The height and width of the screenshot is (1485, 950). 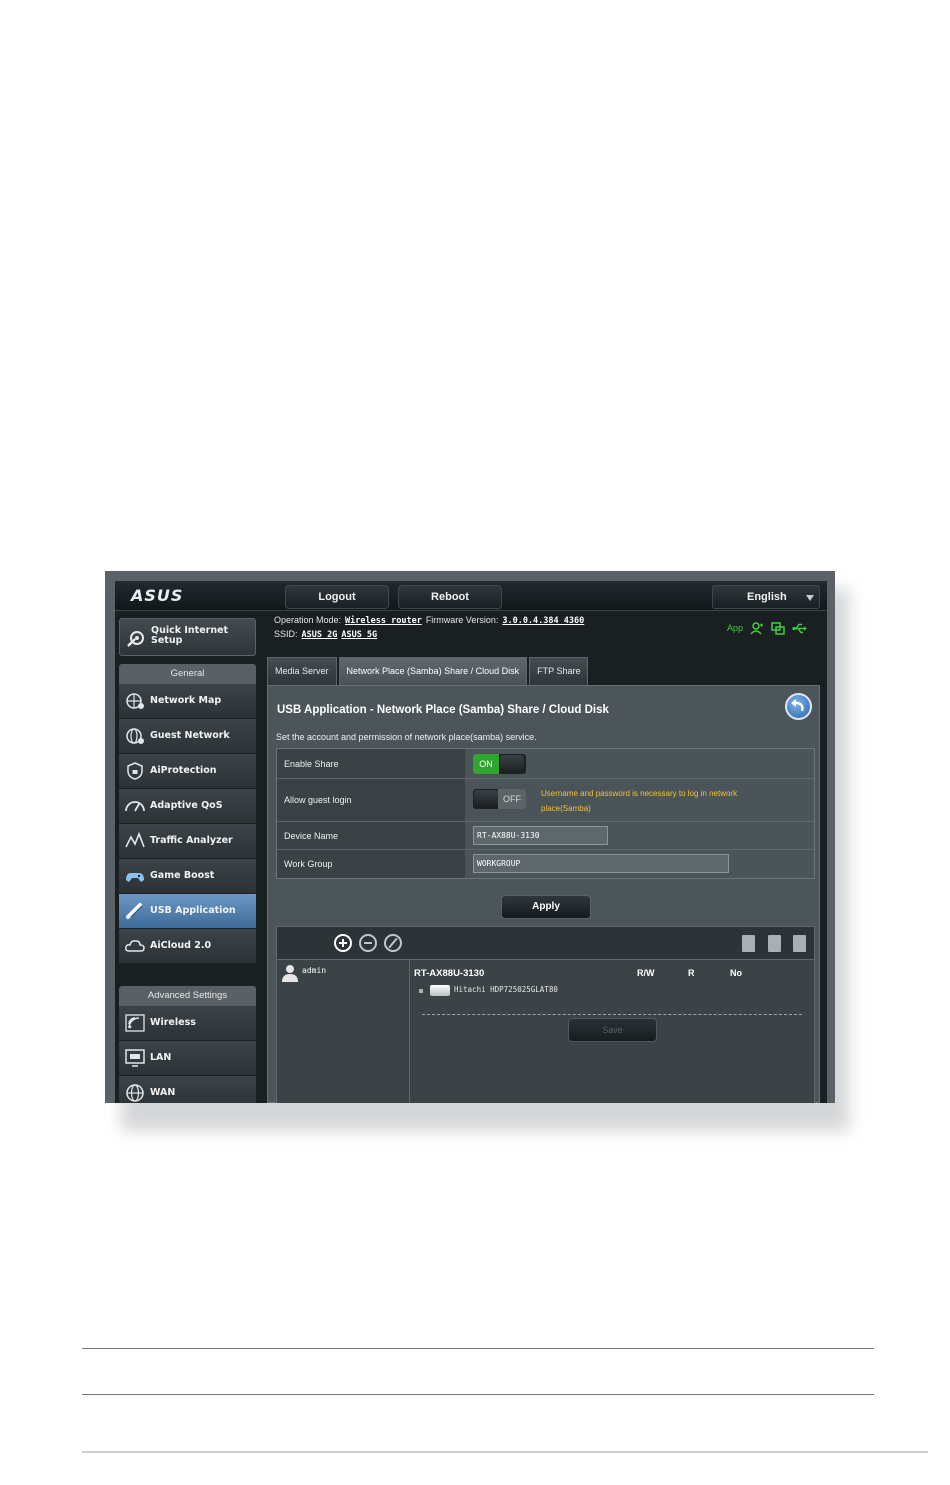 I want to click on apply-button: Apply, so click(x=546, y=907).